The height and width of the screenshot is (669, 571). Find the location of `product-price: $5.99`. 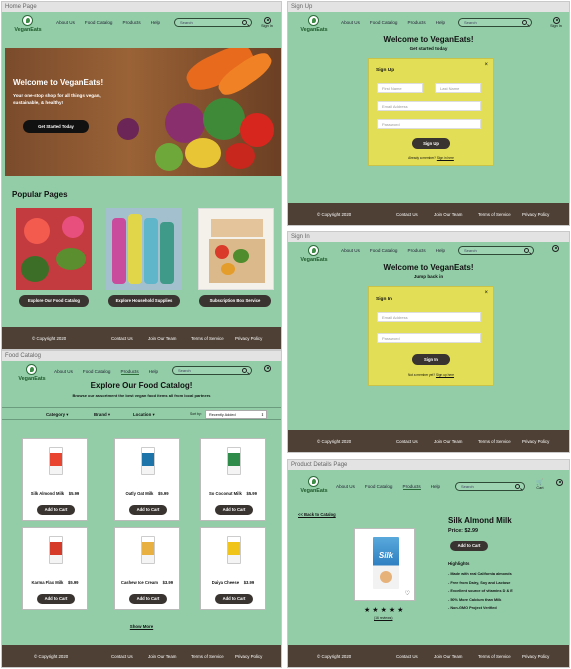

product-price: $5.99 is located at coordinates (163, 493).